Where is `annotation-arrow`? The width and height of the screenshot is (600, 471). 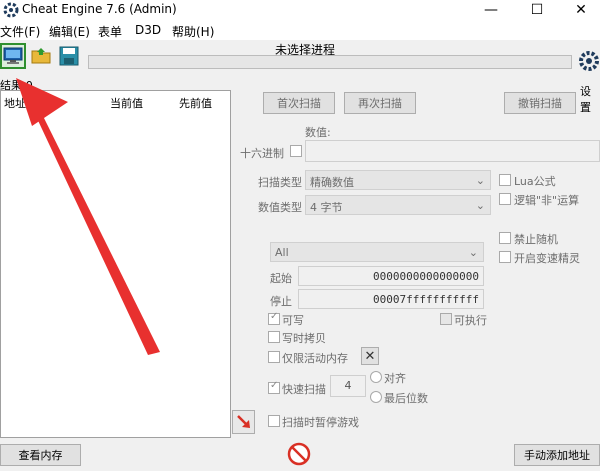 annotation-arrow is located at coordinates (88, 216).